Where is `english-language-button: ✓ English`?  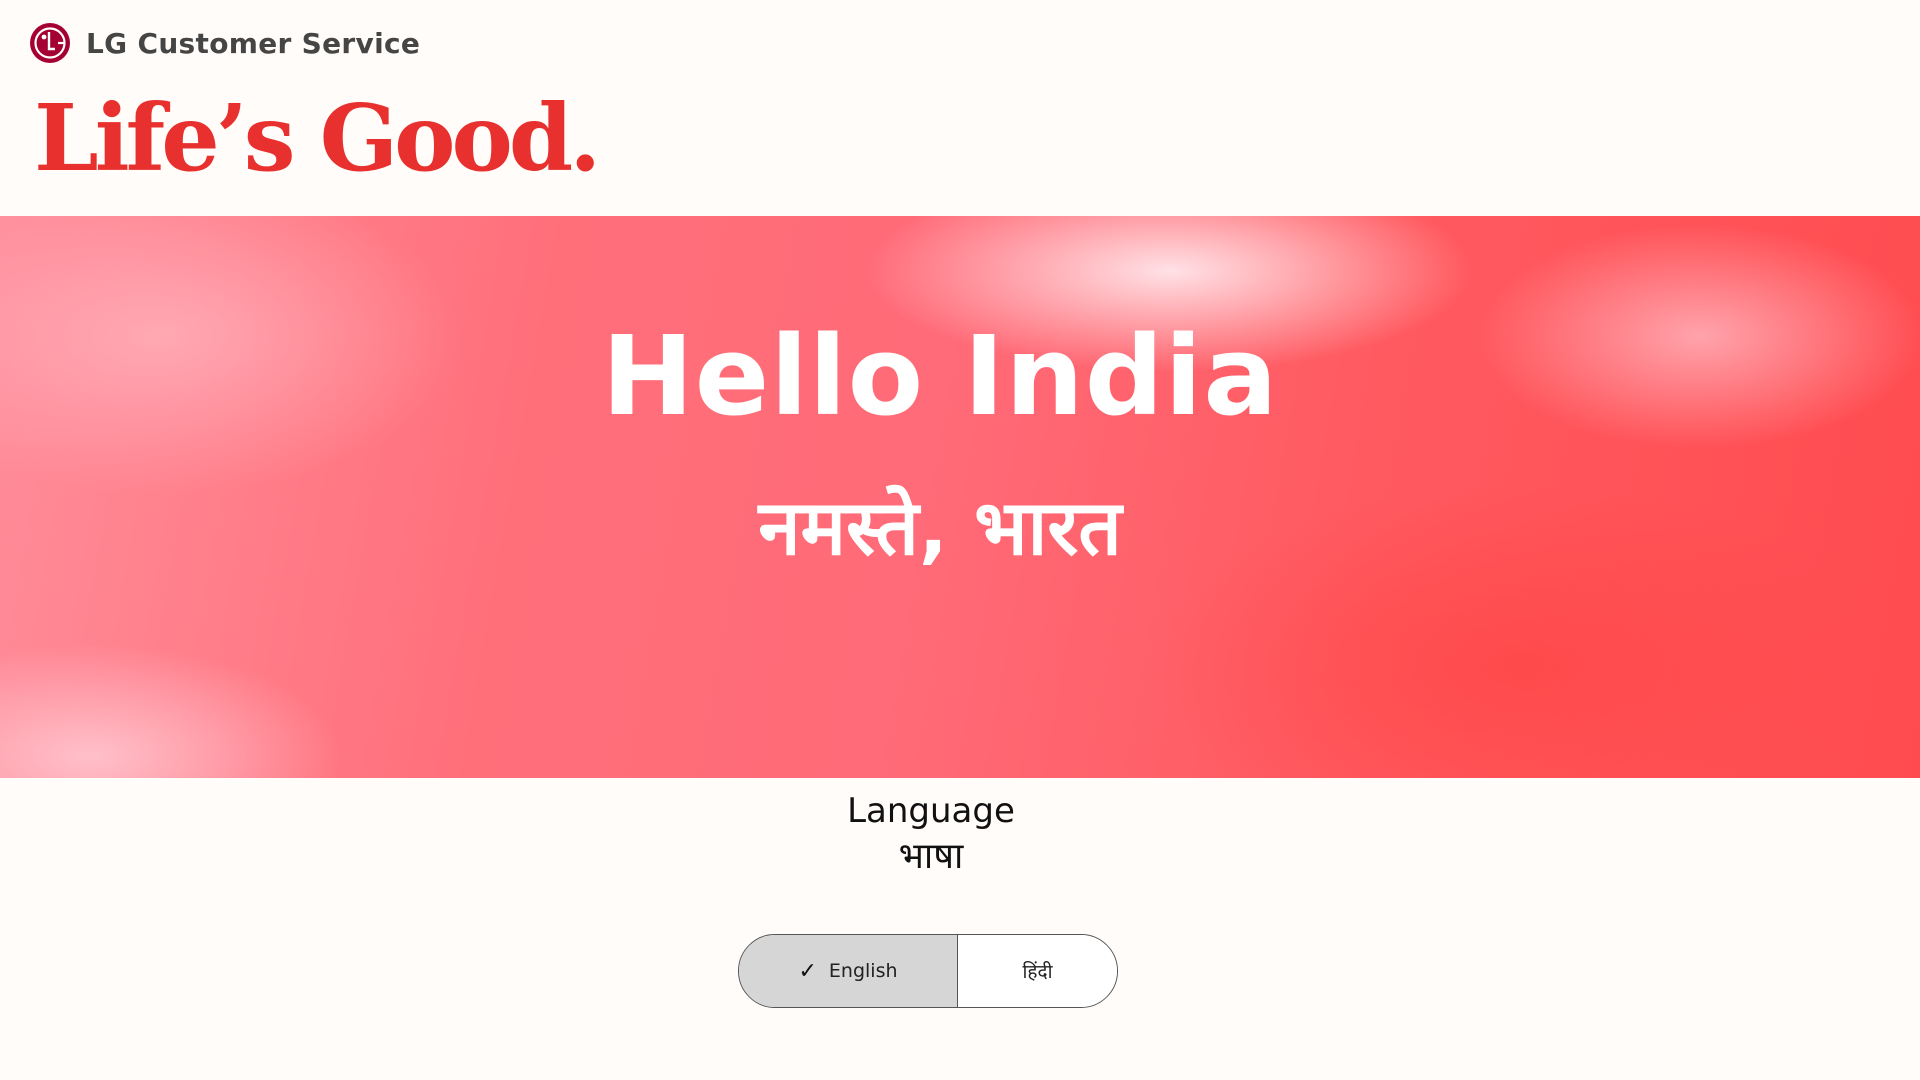
english-language-button: ✓ English is located at coordinates (848, 971).